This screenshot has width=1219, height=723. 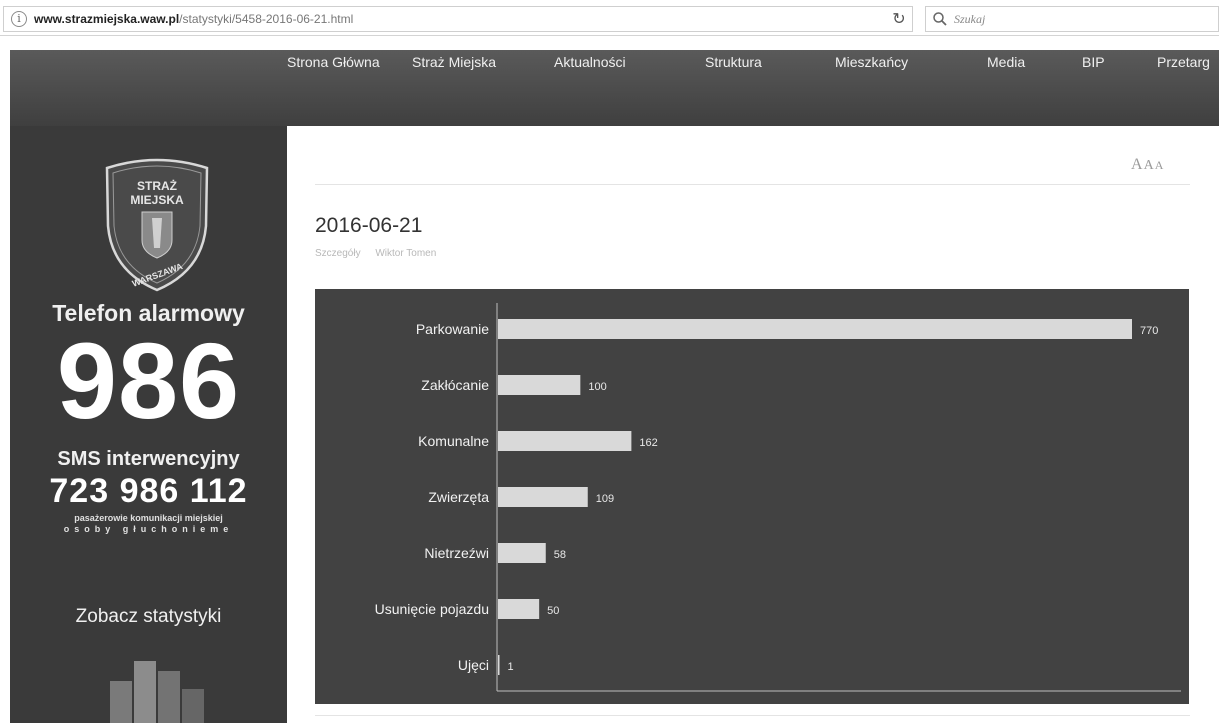 I want to click on chart-value-label: 1, so click(x=511, y=667).